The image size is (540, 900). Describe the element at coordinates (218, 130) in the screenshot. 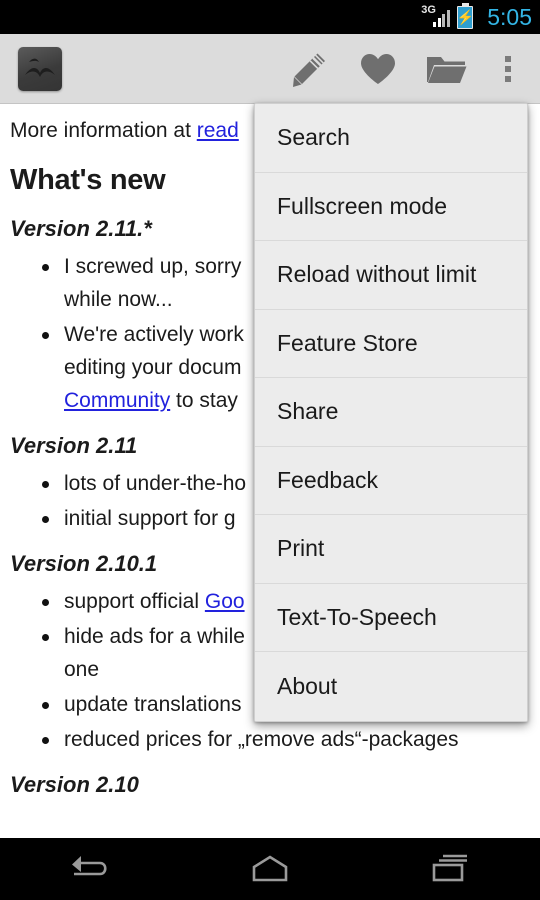

I see `readme-link: read` at that location.